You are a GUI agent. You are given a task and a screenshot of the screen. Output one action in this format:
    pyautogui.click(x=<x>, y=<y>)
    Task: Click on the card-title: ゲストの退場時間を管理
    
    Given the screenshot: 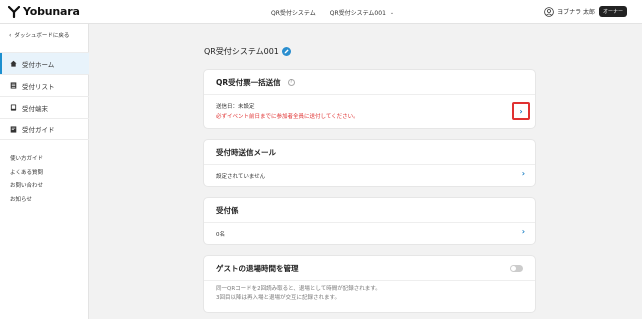 What is the action you would take?
    pyautogui.click(x=257, y=268)
    